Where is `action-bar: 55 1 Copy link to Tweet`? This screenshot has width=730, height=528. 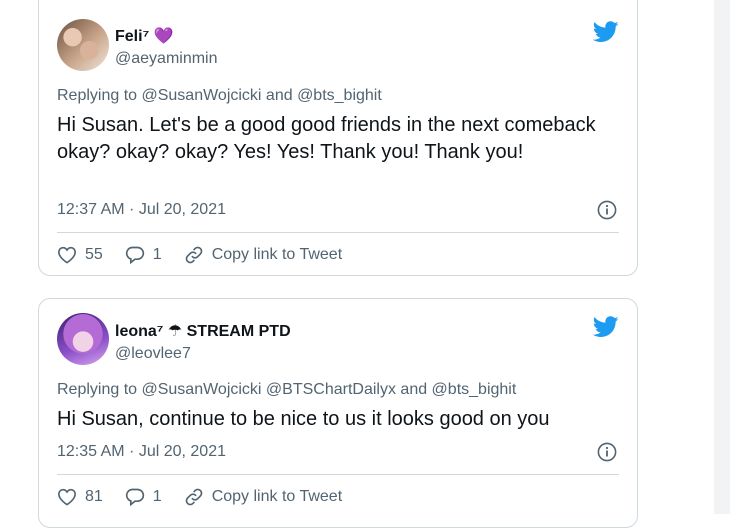
action-bar: 55 1 Copy link to Tweet is located at coordinates (199, 255).